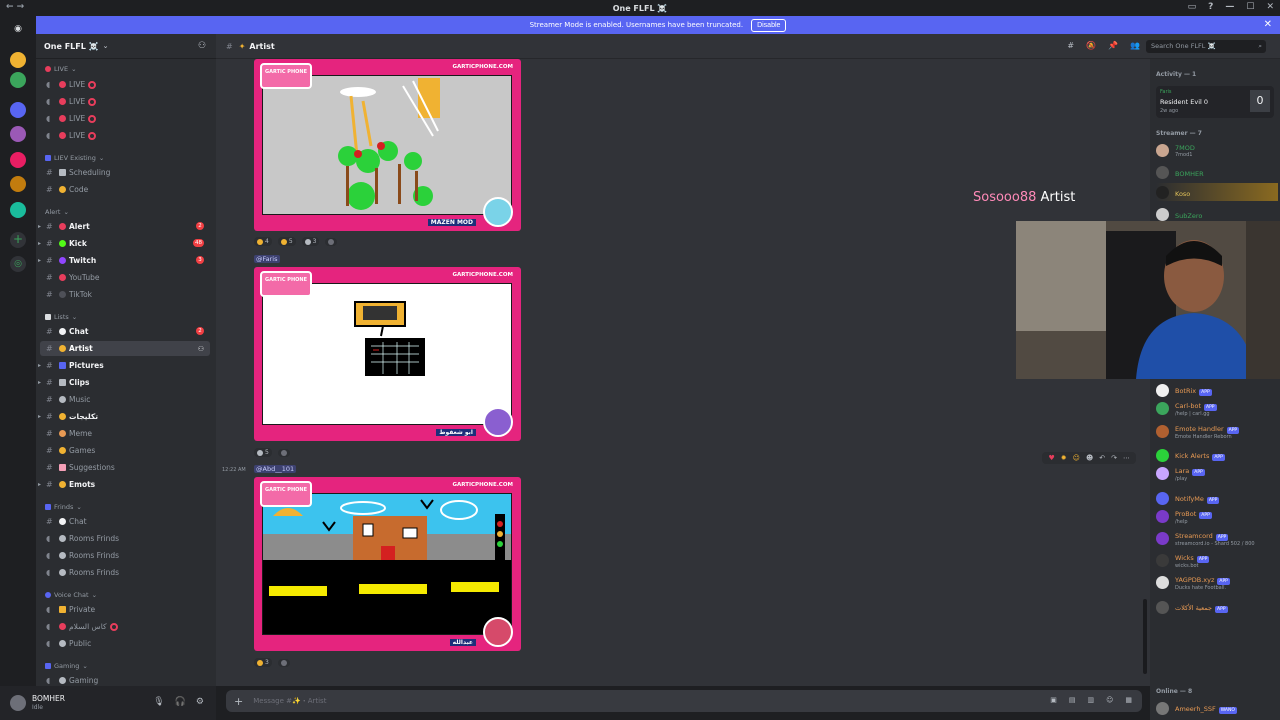 The width and height of the screenshot is (1280, 720). Describe the element at coordinates (387, 354) in the screenshot. I see `gartic-image-attachment: GARTIC PHONE GARTICPHONE.COM ابو شعفوط` at that location.